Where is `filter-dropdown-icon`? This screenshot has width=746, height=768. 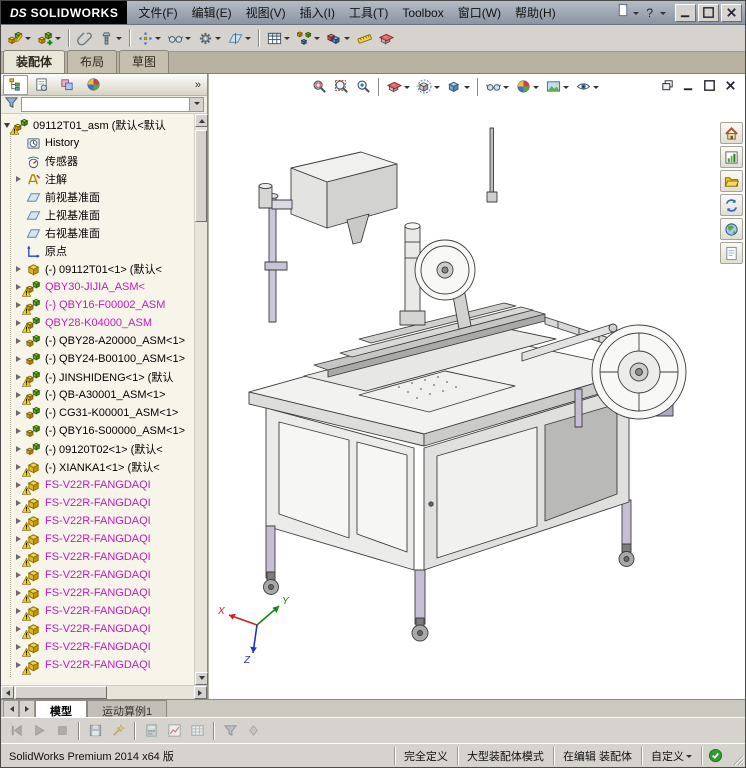 filter-dropdown-icon is located at coordinates (196, 104).